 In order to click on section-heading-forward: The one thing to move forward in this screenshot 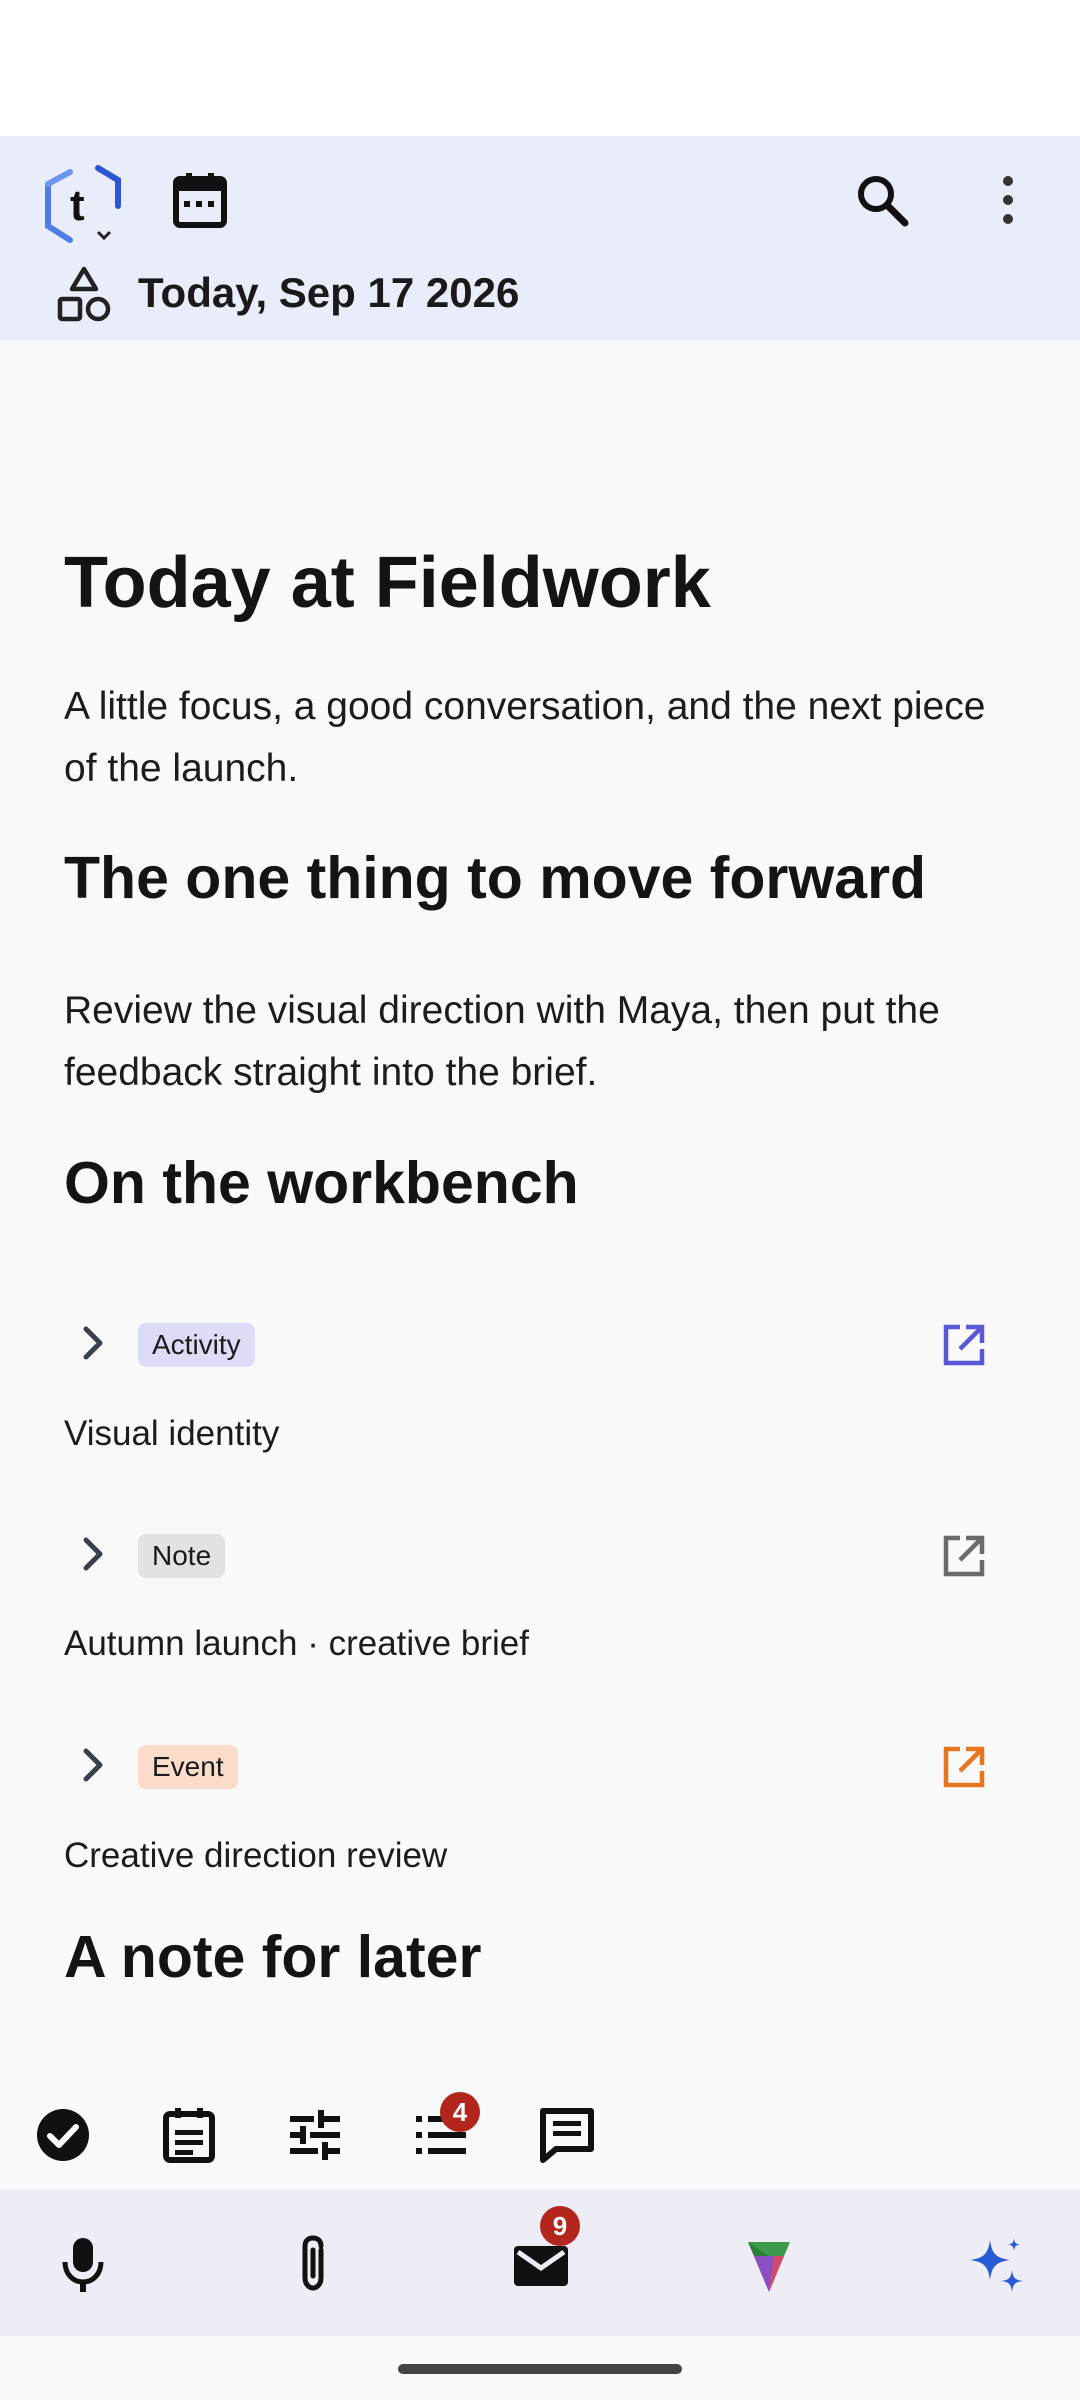, I will do `click(495, 878)`.